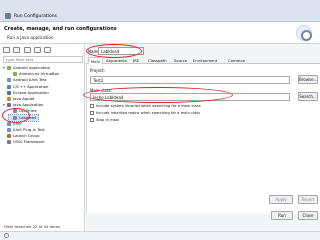 The image size is (320, 240). I want to click on tree-item: Java Applet, so click(19, 99).